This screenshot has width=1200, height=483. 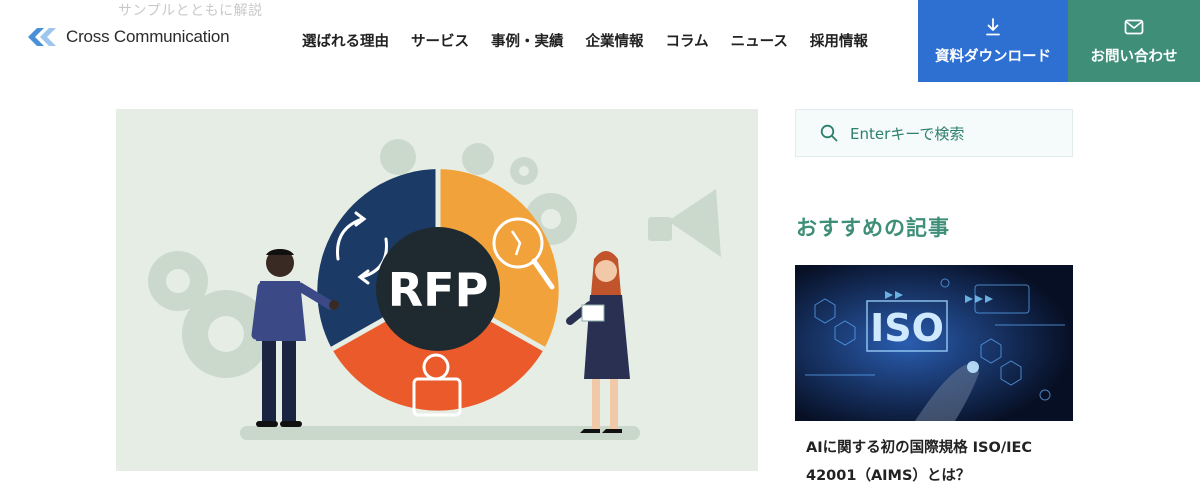 What do you see at coordinates (687, 40) in the screenshot?
I see `nav-item-column: コラム` at bounding box center [687, 40].